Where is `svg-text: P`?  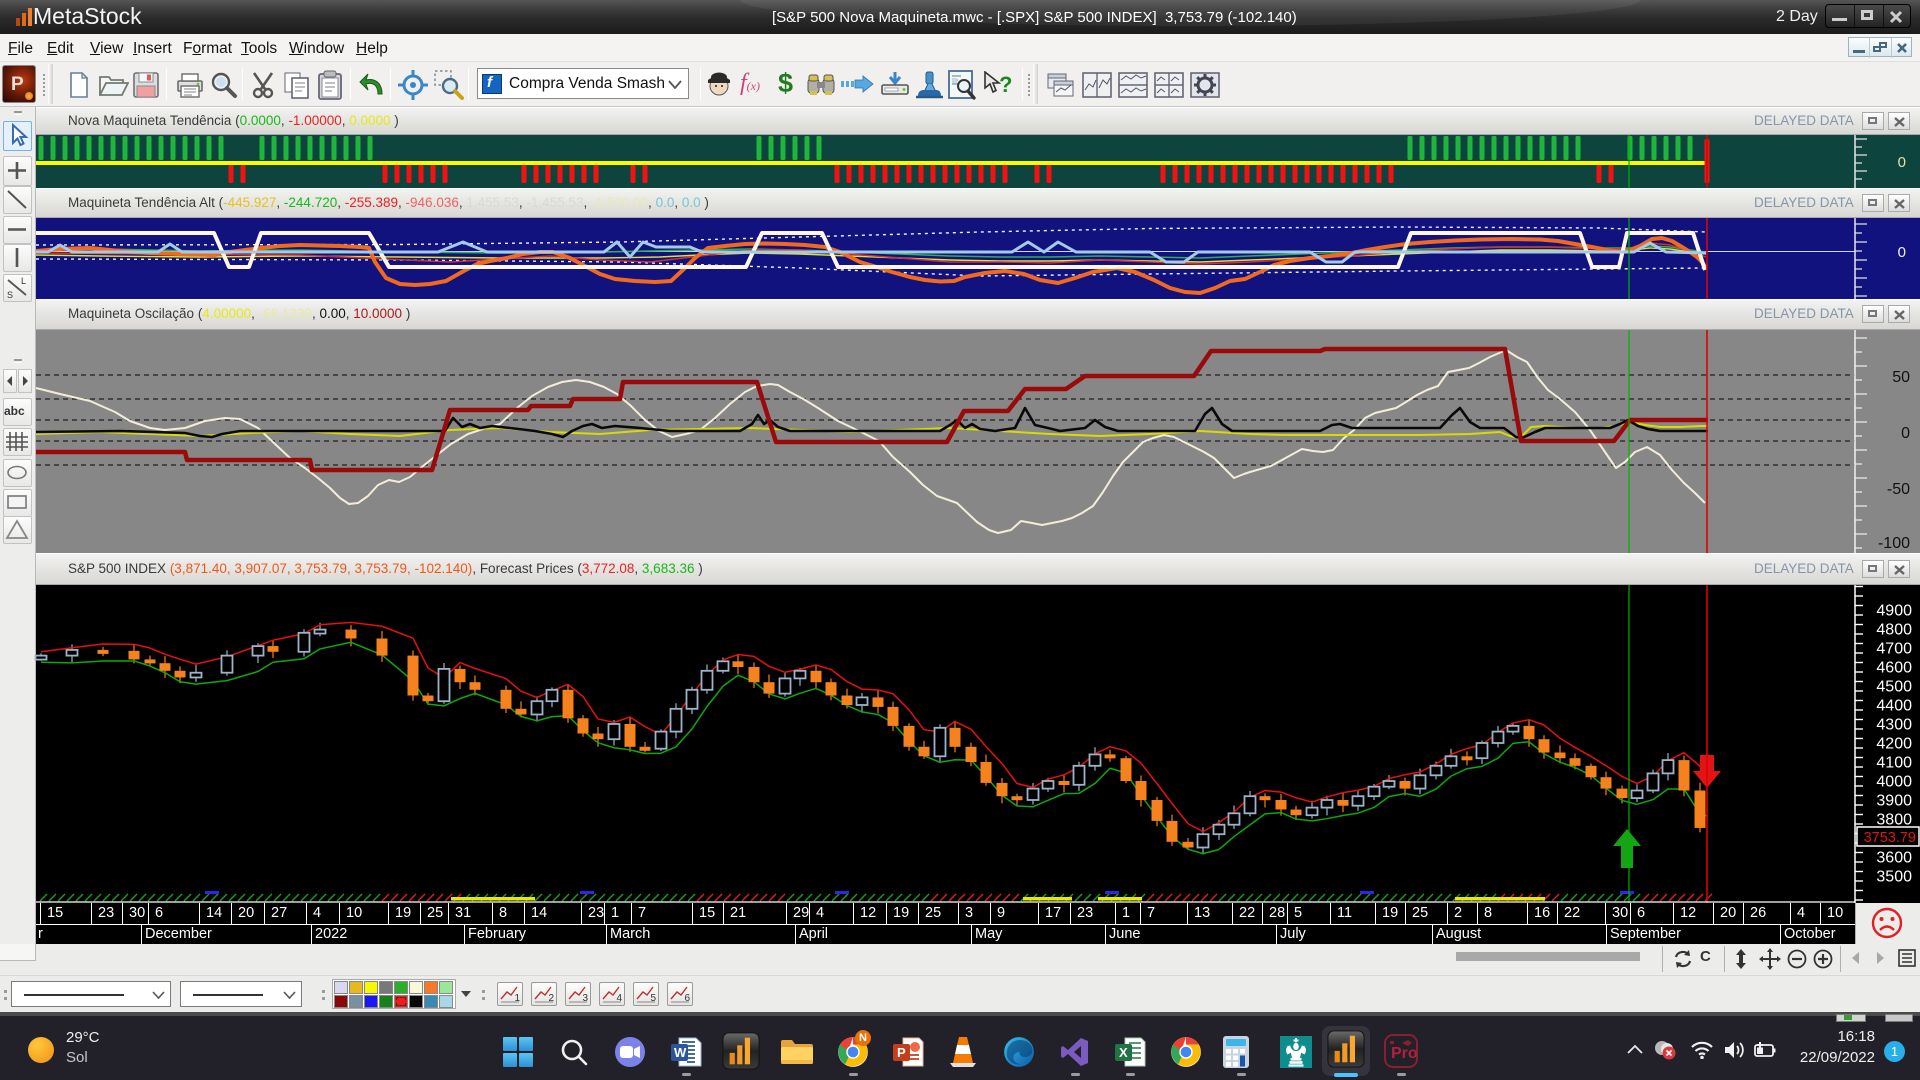
svg-text: P is located at coordinates (901, 1052).